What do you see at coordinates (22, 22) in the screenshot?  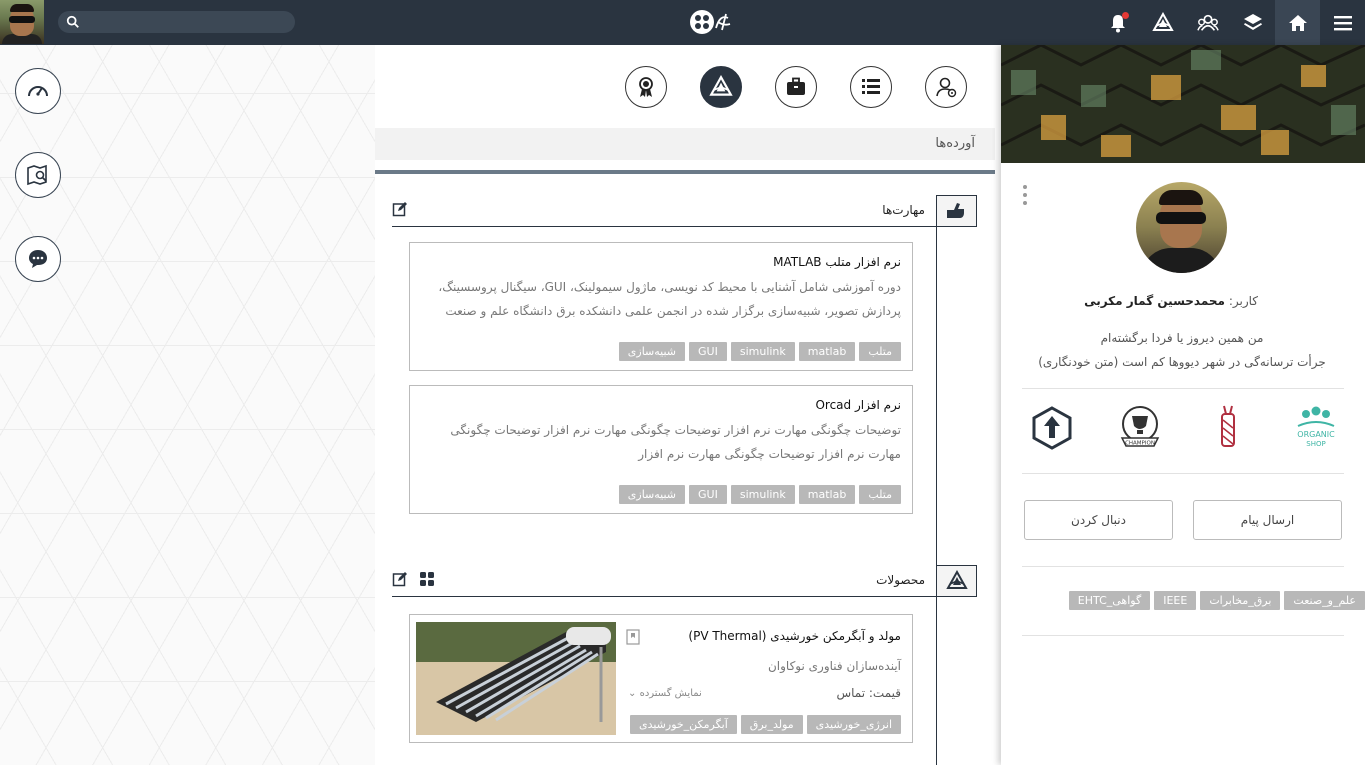 I see `user-avatar` at bounding box center [22, 22].